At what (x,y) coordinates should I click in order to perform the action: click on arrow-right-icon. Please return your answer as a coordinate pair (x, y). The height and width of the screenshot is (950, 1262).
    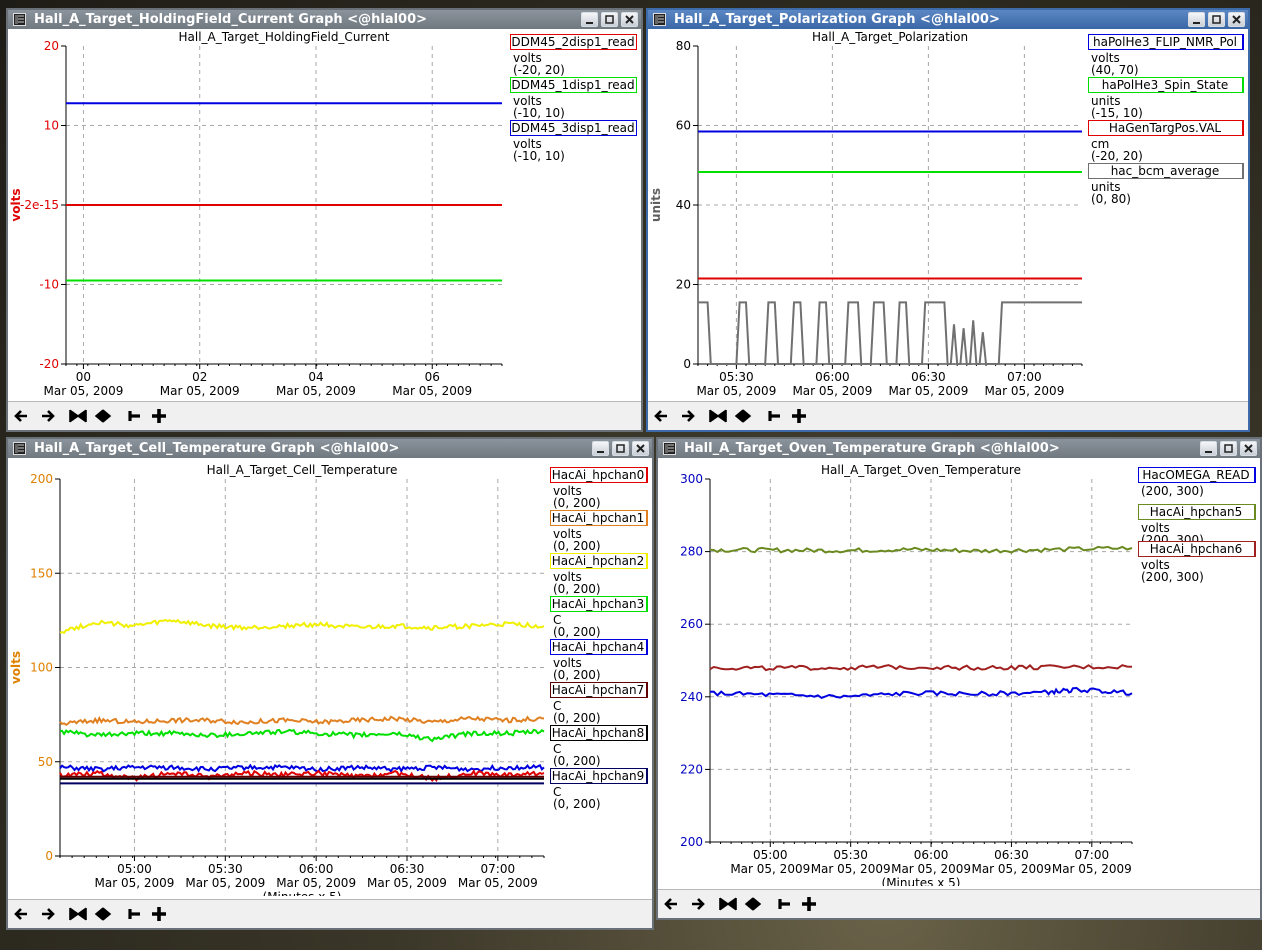
    Looking at the image, I should click on (48, 416).